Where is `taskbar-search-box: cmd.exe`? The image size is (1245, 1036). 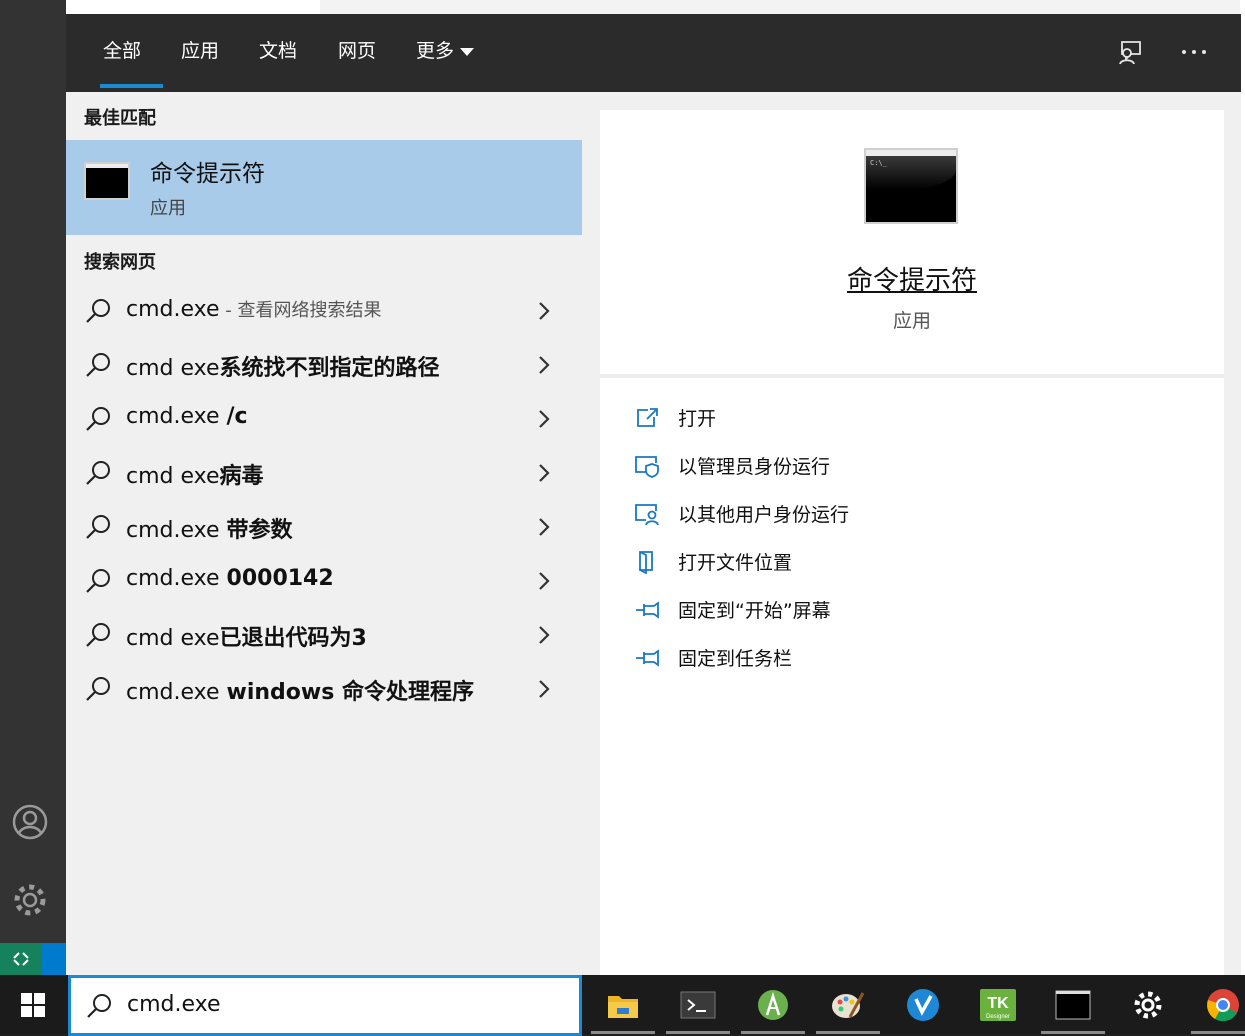 taskbar-search-box: cmd.exe is located at coordinates (325, 1005).